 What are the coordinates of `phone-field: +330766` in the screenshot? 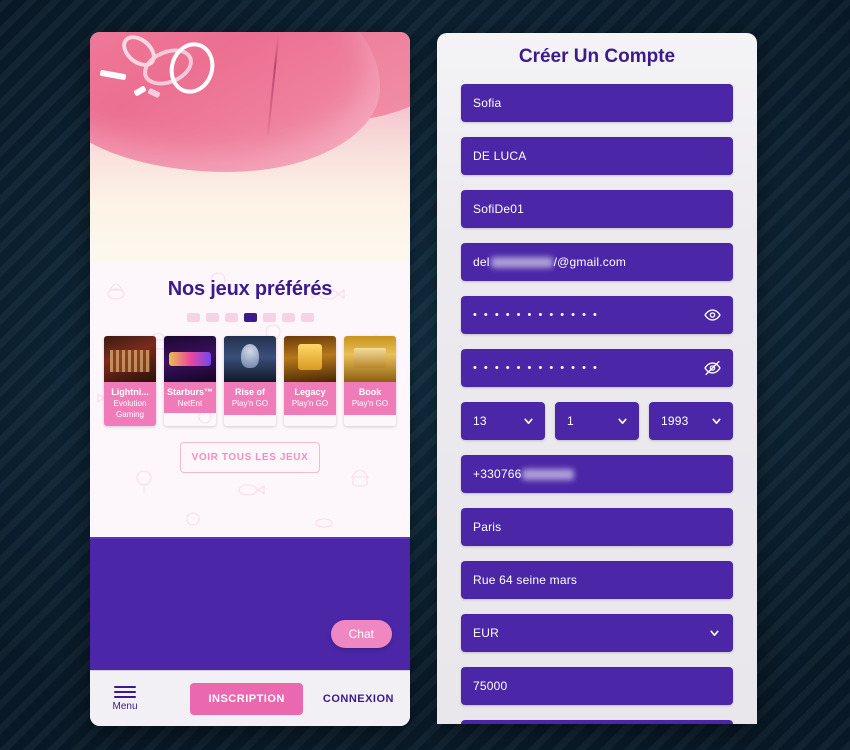 It's located at (597, 474).